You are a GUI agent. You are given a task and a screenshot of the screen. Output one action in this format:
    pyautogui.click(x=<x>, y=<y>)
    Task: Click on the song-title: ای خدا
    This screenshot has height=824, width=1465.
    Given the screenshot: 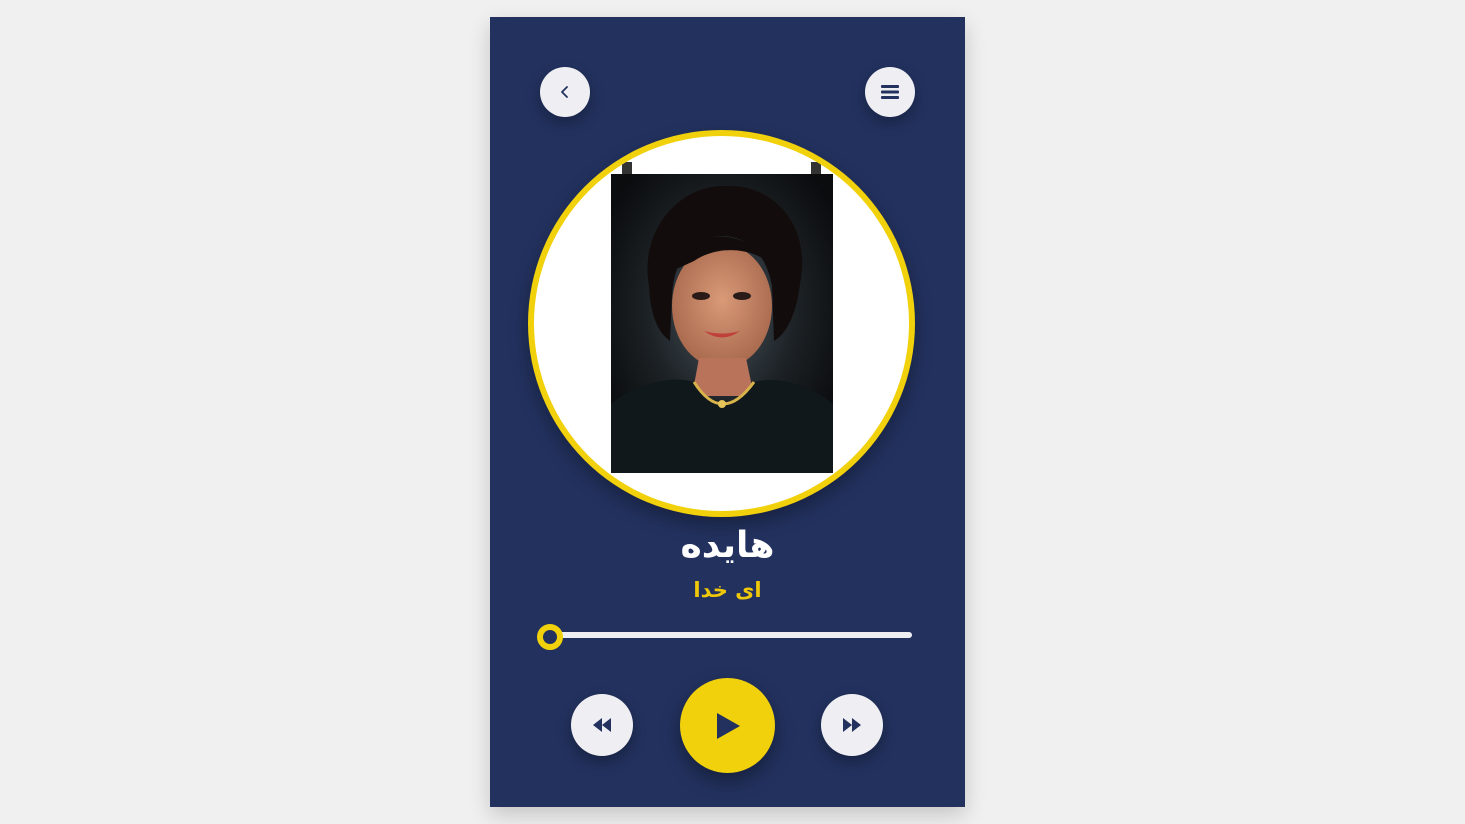 What is the action you would take?
    pyautogui.click(x=727, y=590)
    